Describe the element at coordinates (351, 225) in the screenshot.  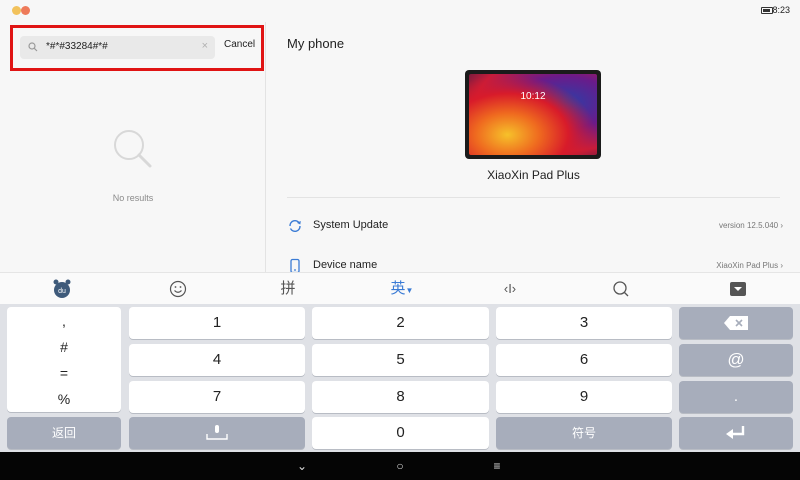
I see `row-label: System Update` at that location.